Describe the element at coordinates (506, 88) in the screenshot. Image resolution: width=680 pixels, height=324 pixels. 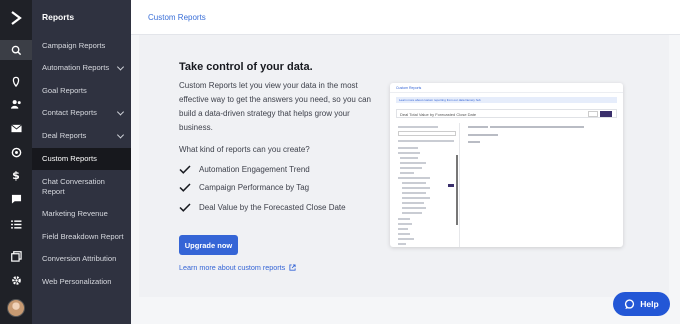
I see `preview-header: Custom Reports` at that location.